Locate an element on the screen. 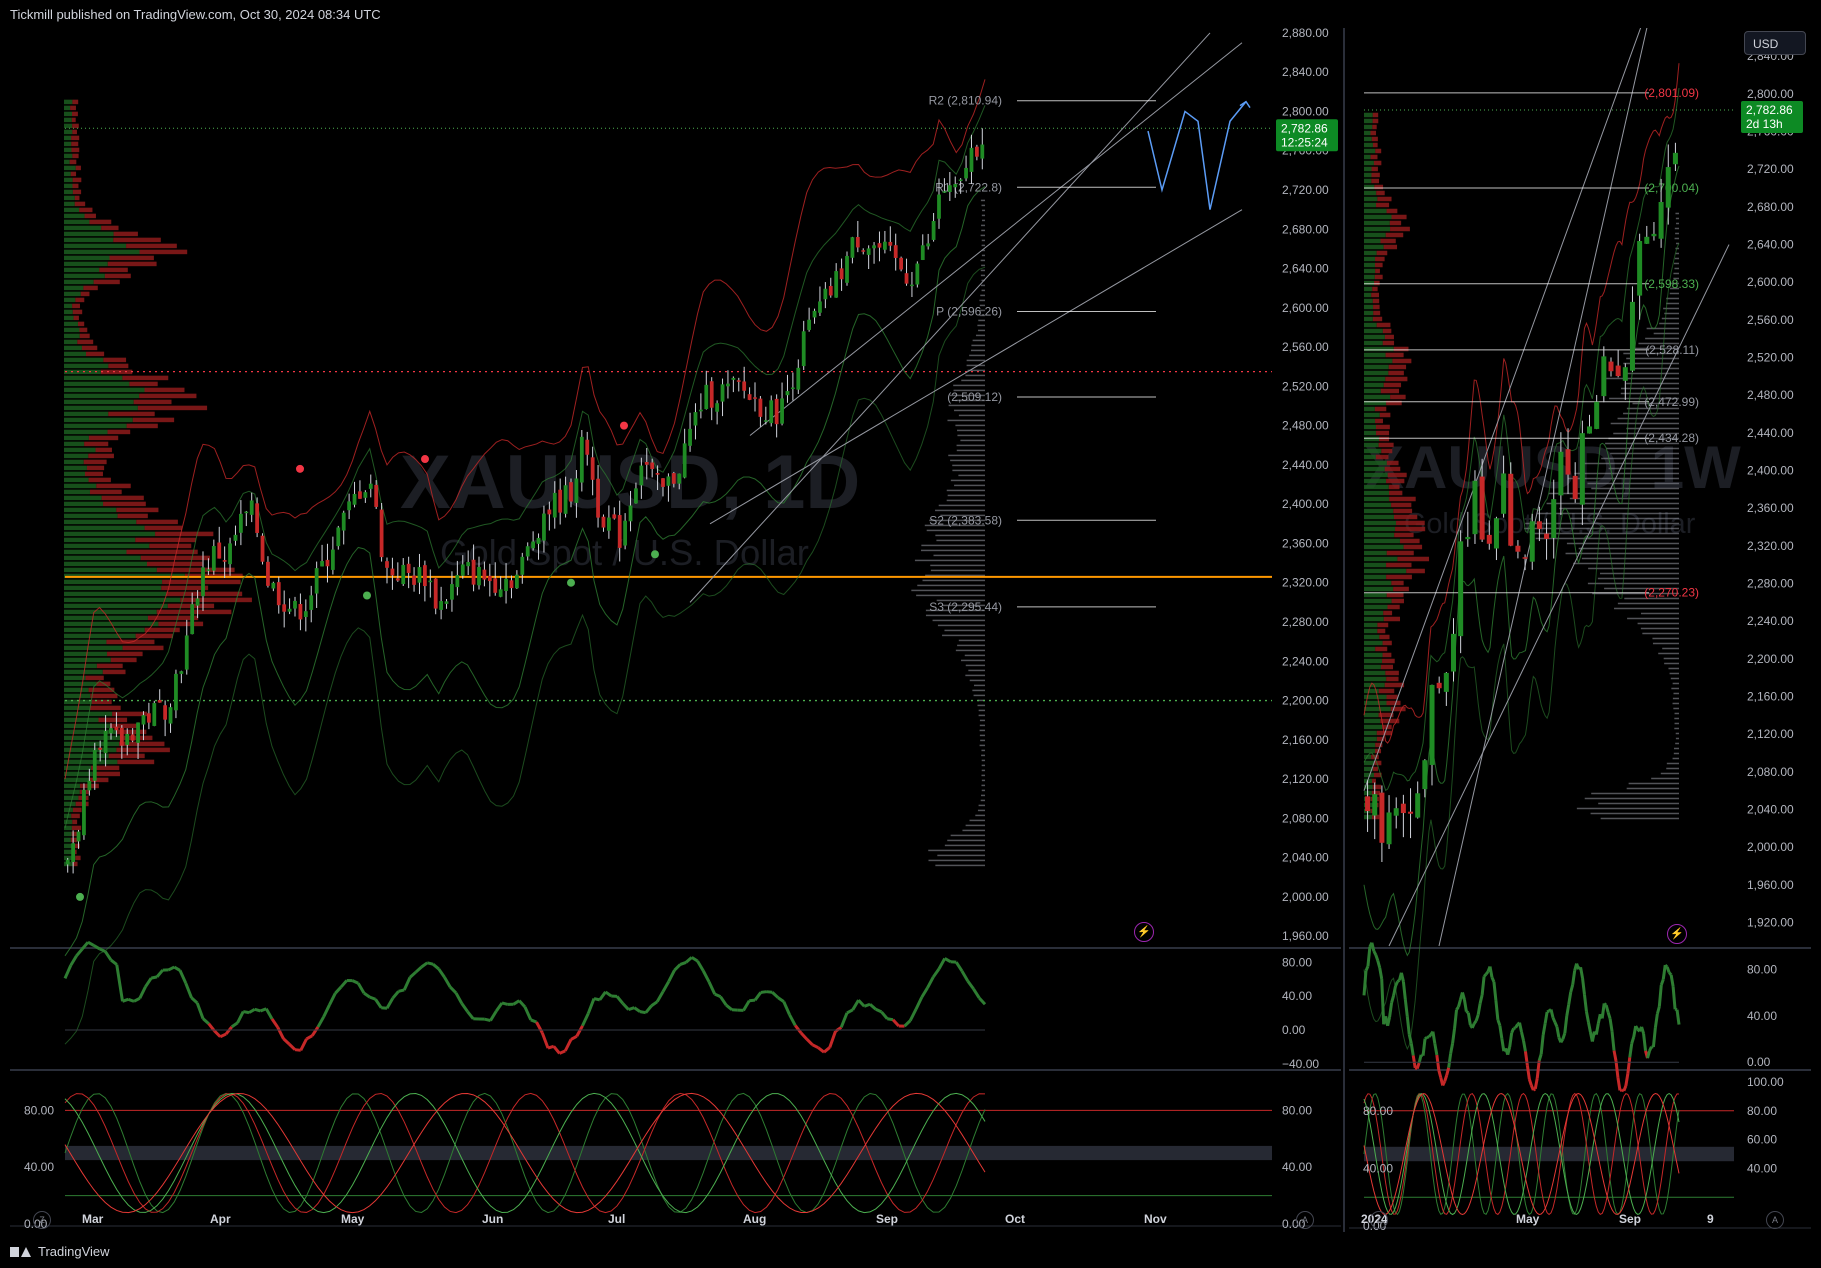 This screenshot has height=1268, width=1821. y-tick-label: 2,480.00 is located at coordinates (1770, 395).